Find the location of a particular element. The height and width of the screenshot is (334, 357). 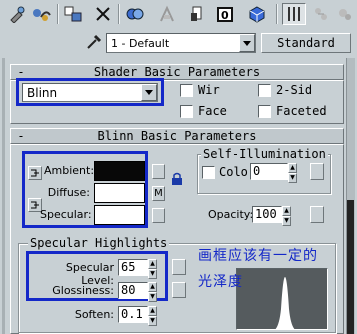

go-forward-to-sibling-icon is located at coordinates (321, 14).